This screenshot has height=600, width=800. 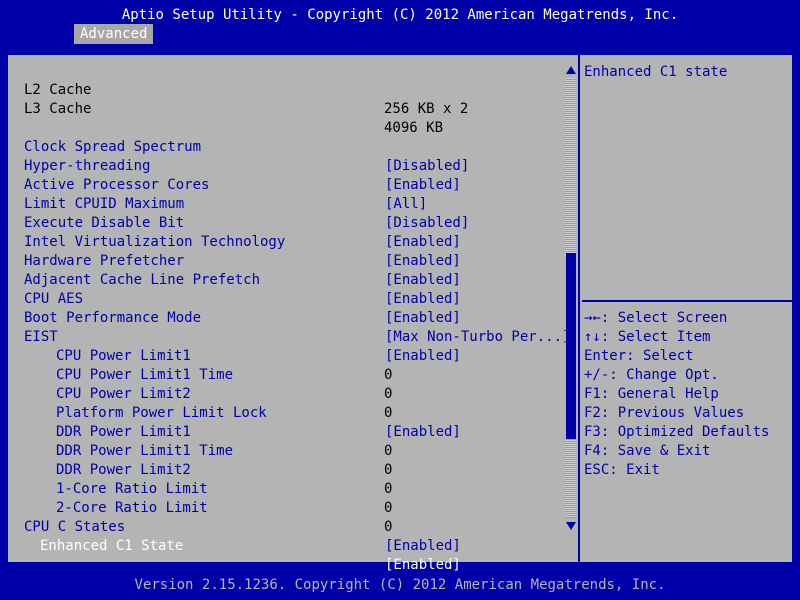 What do you see at coordinates (242, 298) in the screenshot?
I see `setting-row-cpu-aes: CPU AES [Enabled]` at bounding box center [242, 298].